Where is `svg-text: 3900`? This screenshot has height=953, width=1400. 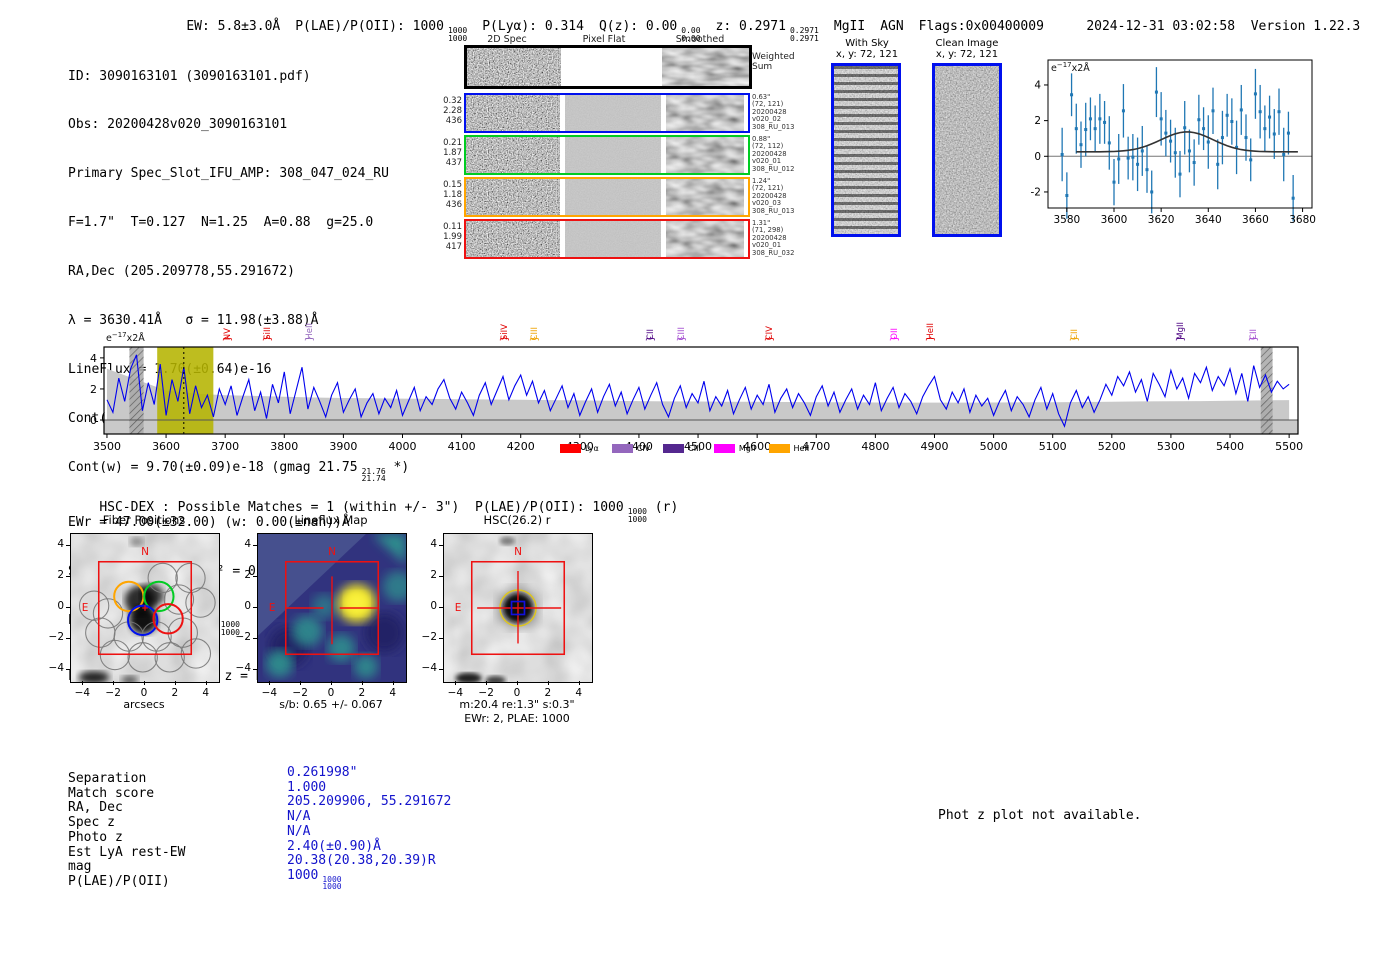 svg-text: 3900 is located at coordinates (343, 446).